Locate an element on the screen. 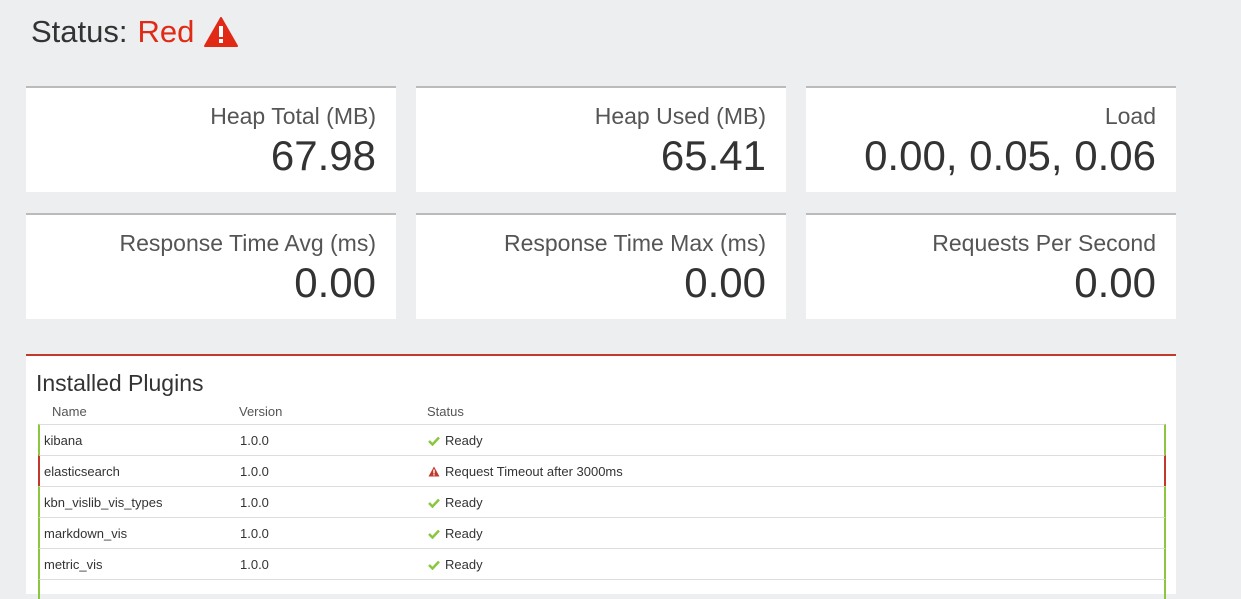  metric-requests-per-second: Requests Per Second 0.00 is located at coordinates (991, 266).